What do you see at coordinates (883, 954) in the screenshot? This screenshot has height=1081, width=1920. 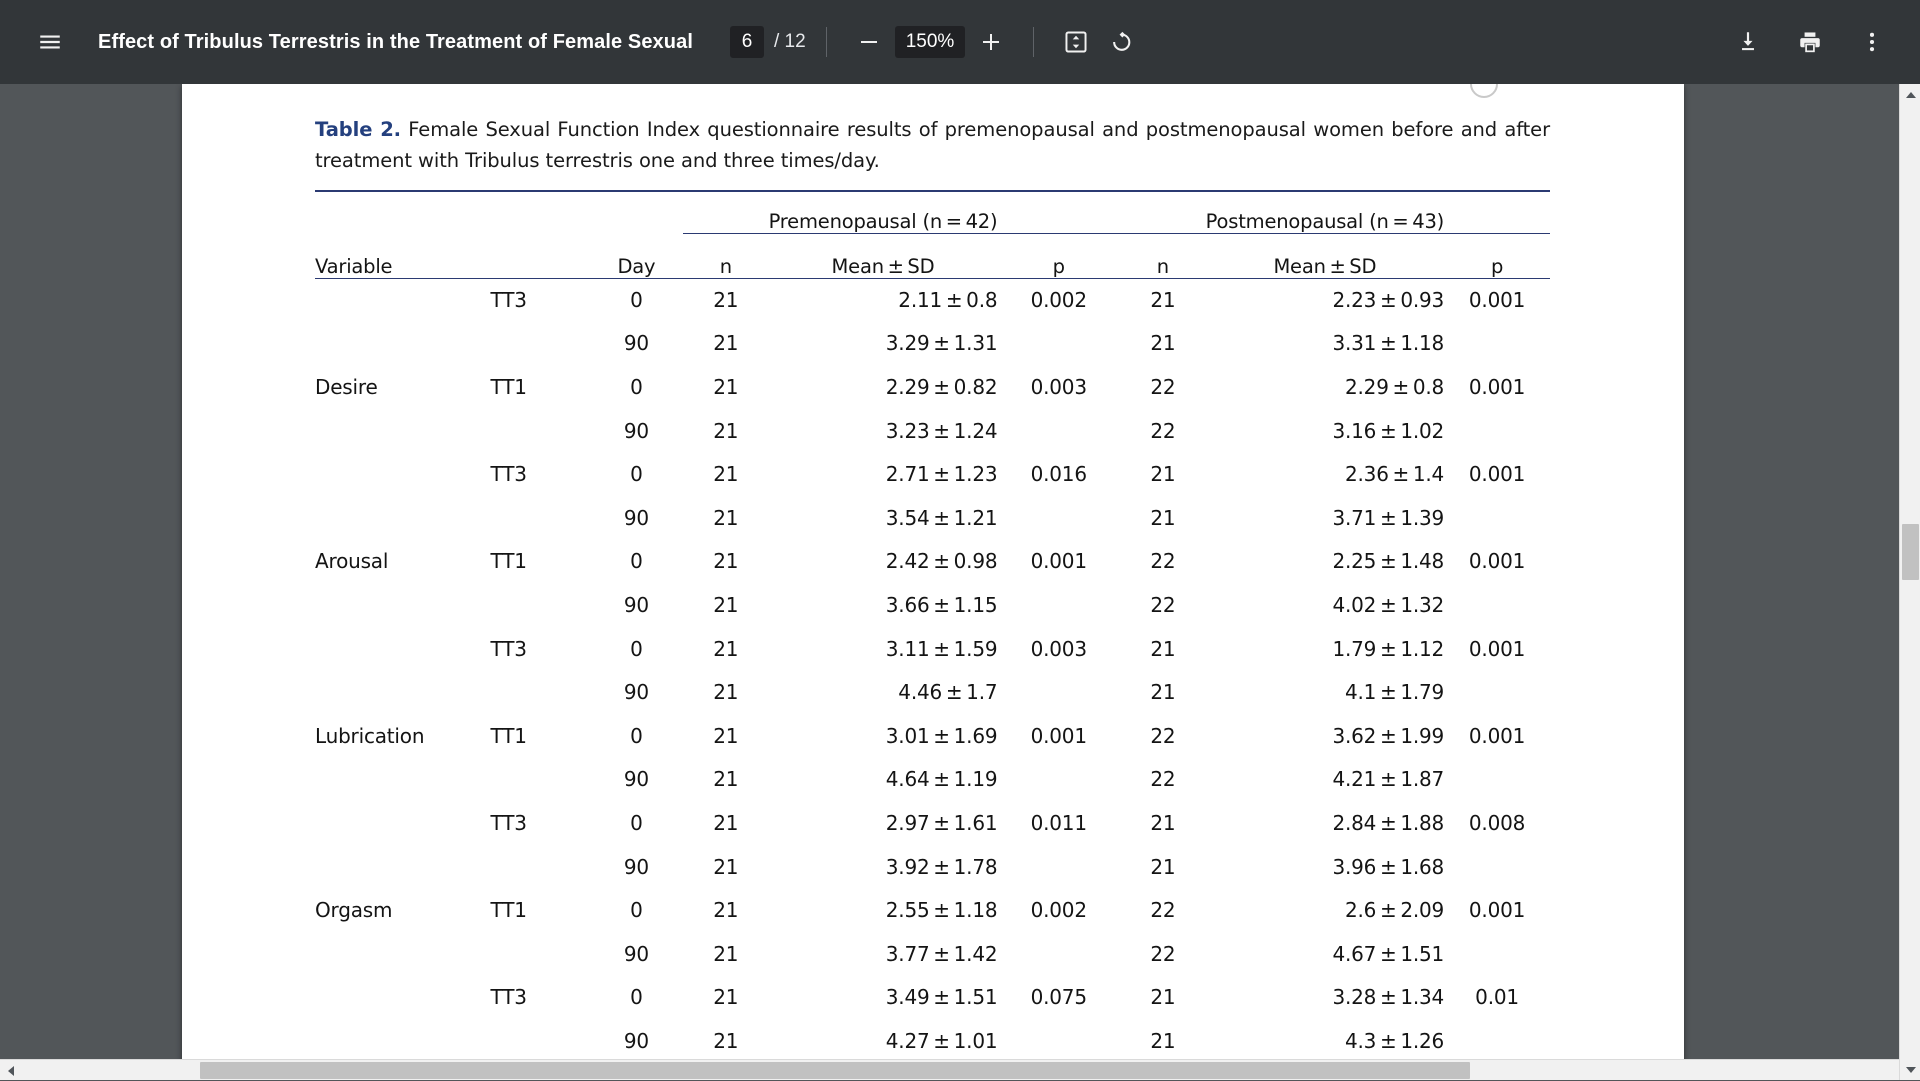 I see `cell-mean-pre: 3.77 ± 1.42` at bounding box center [883, 954].